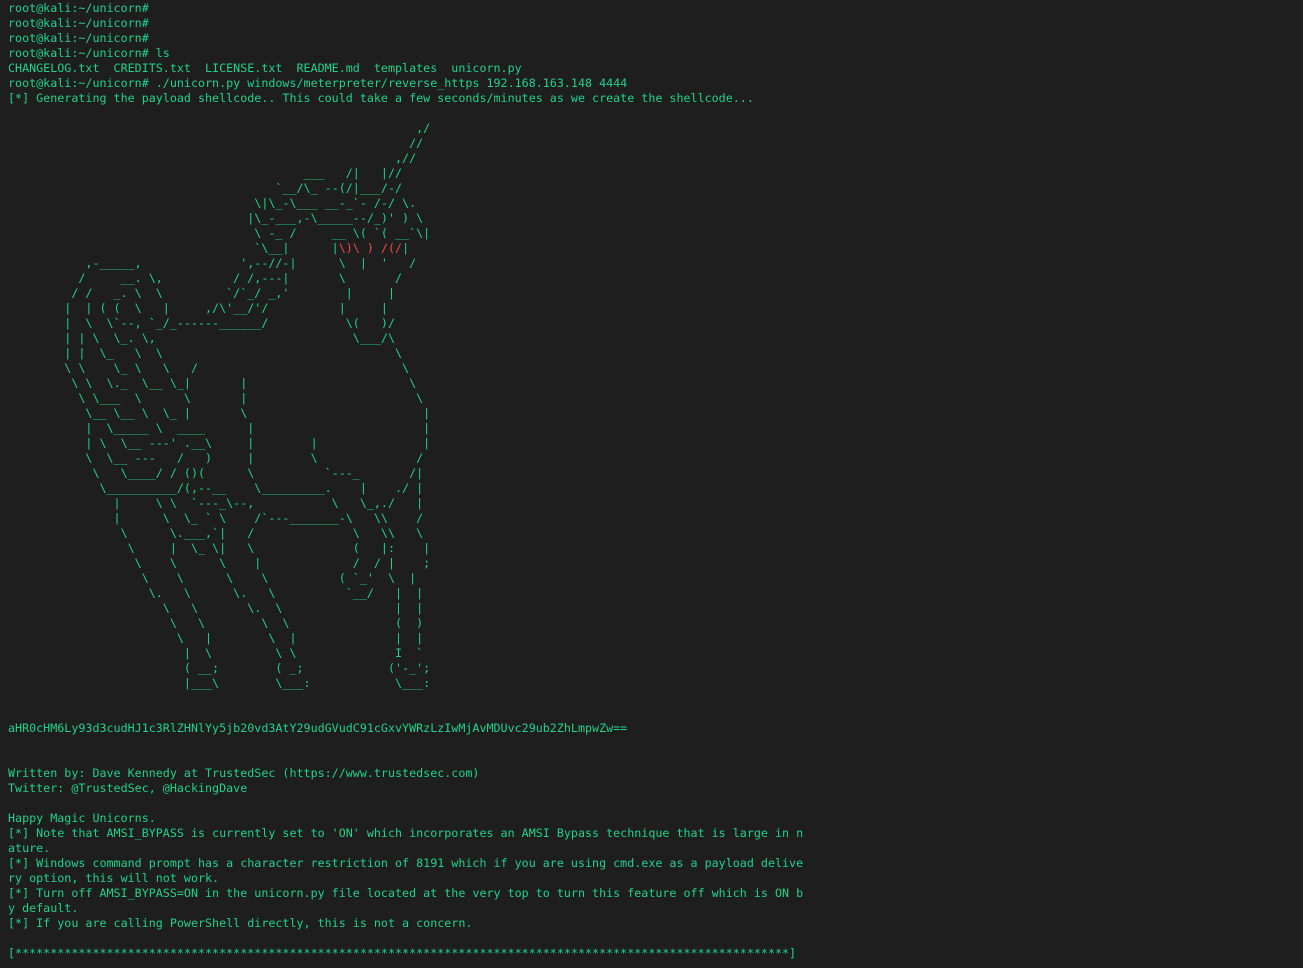  Describe the element at coordinates (205, 173) in the screenshot. I see `unicorn-ascii-line: ___ /| |//` at that location.